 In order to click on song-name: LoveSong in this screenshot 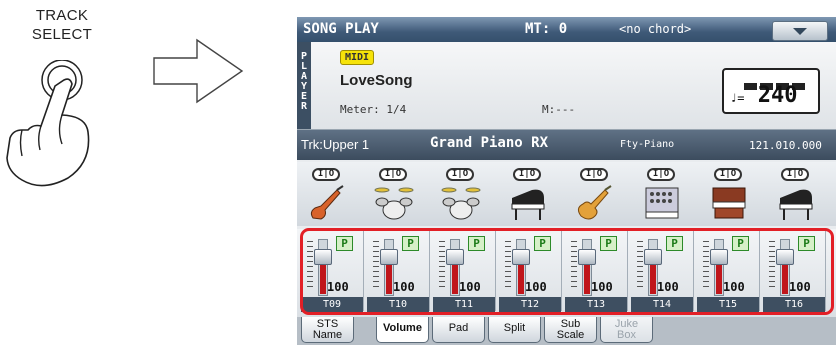, I will do `click(376, 80)`.